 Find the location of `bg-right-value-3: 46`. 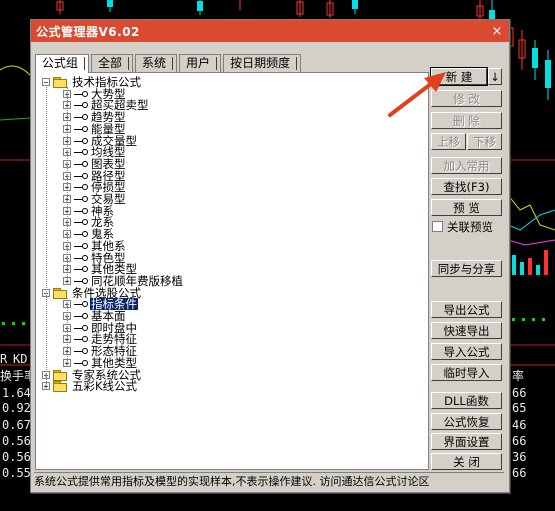

bg-right-value-3: 46 is located at coordinates (519, 425).